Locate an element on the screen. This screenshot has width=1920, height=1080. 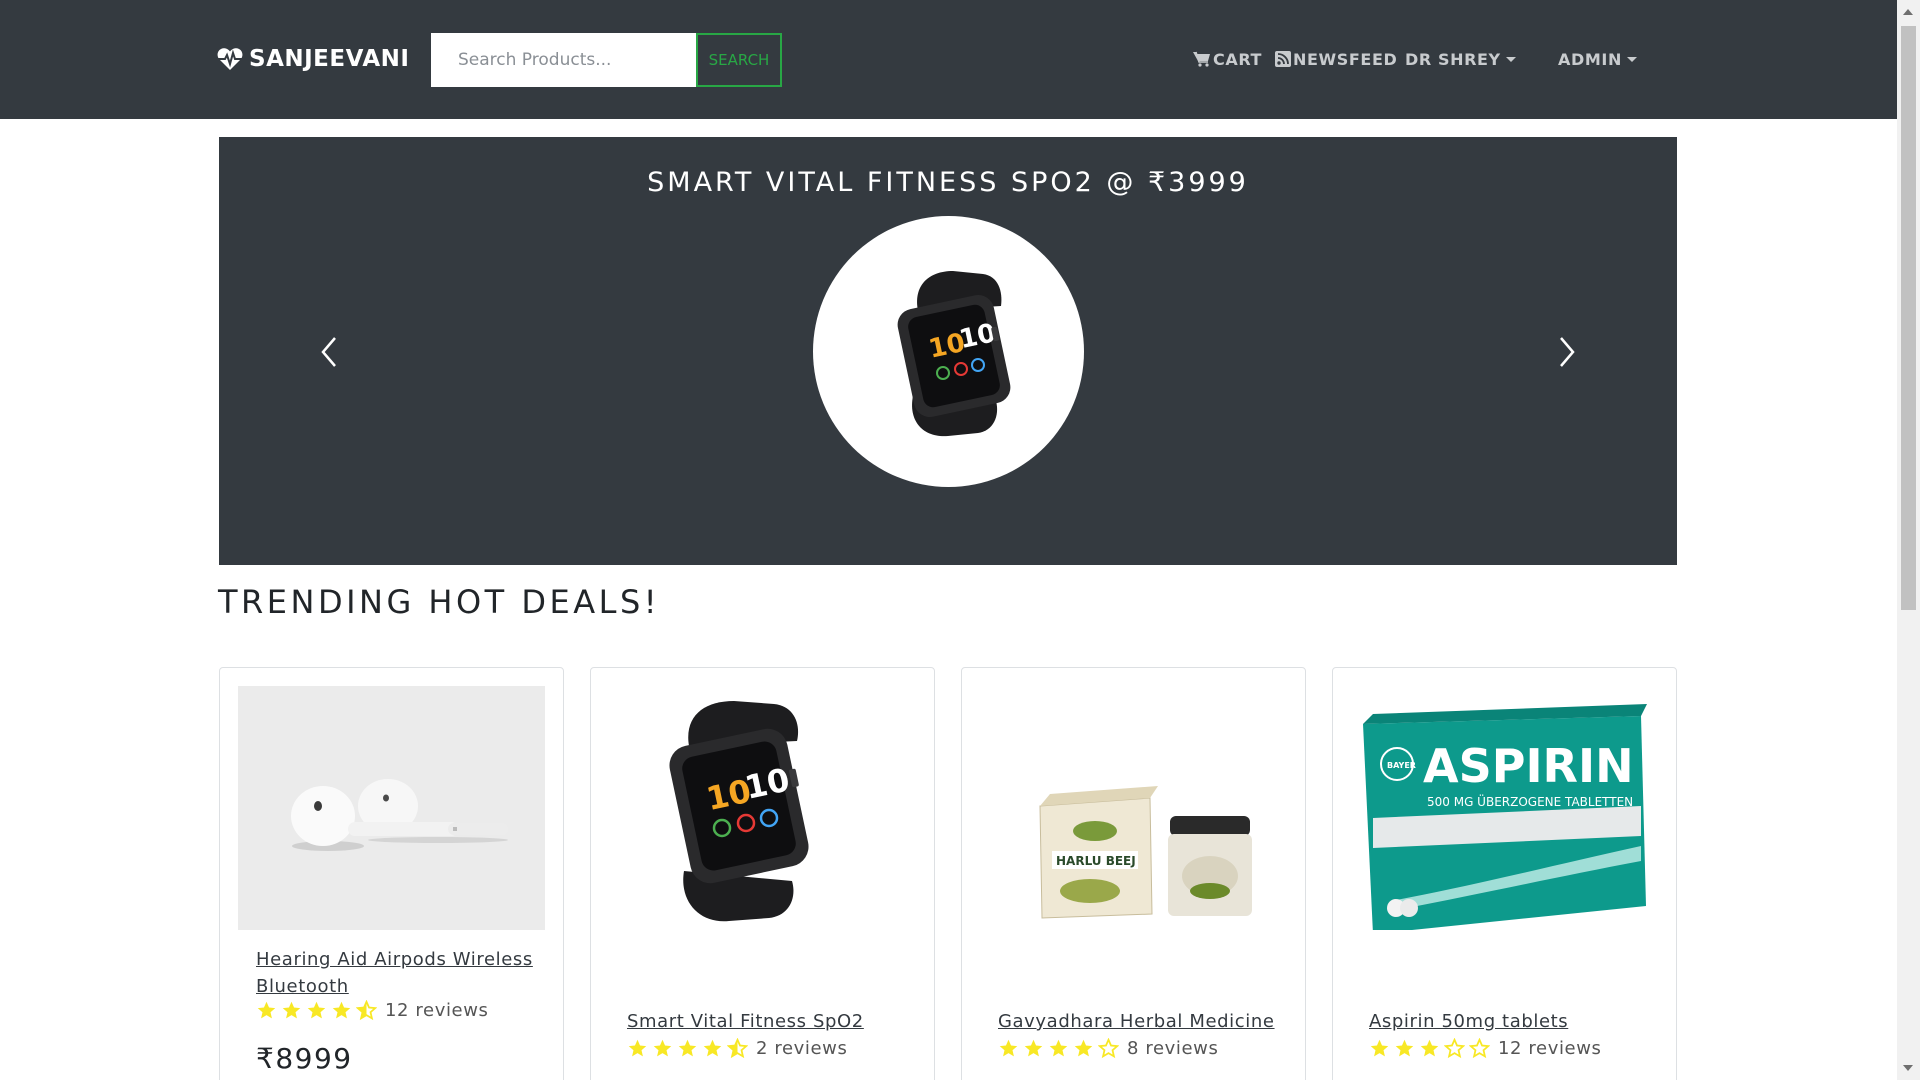
product-image is located at coordinates (391, 808).